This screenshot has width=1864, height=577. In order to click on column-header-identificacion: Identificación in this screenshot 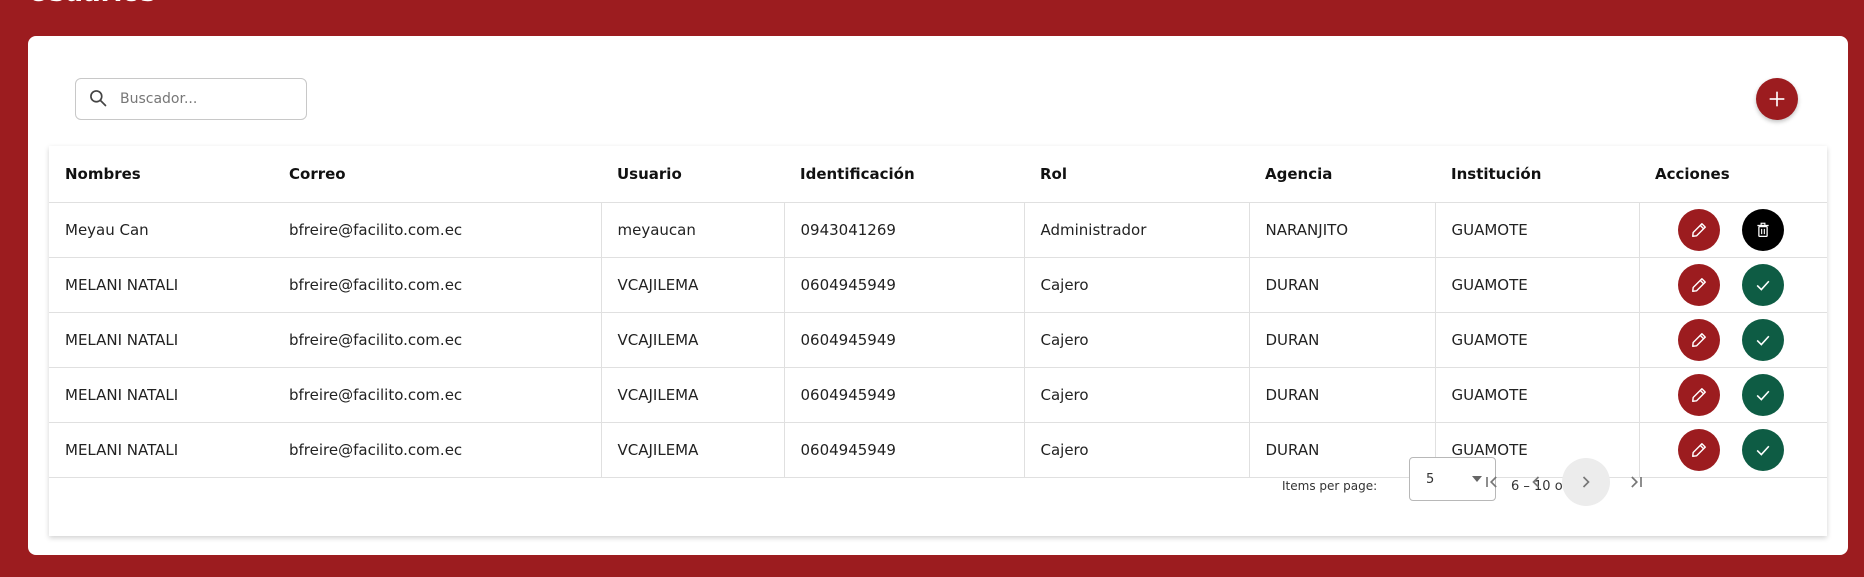, I will do `click(904, 174)`.